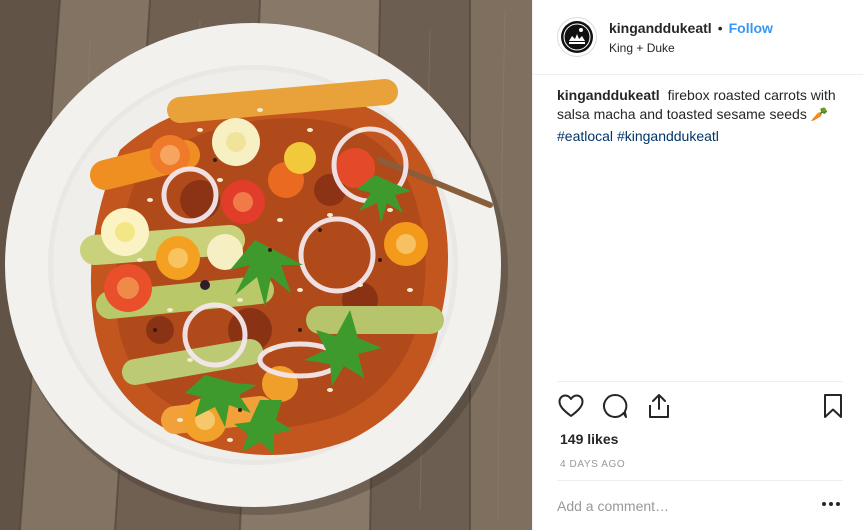 This screenshot has width=863, height=530. Describe the element at coordinates (589, 439) in the screenshot. I see `like-count: 149 likes` at that location.